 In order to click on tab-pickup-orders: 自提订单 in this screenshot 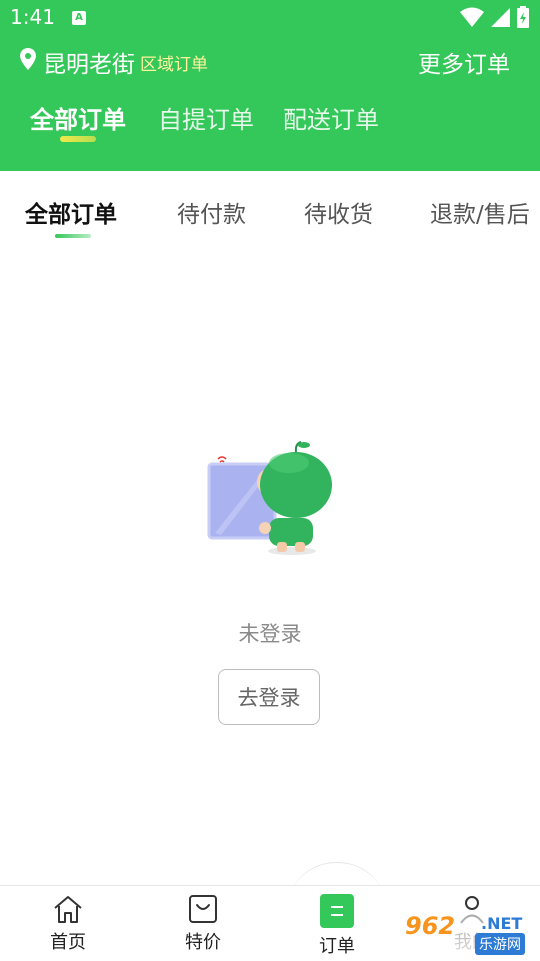, I will do `click(206, 117)`.